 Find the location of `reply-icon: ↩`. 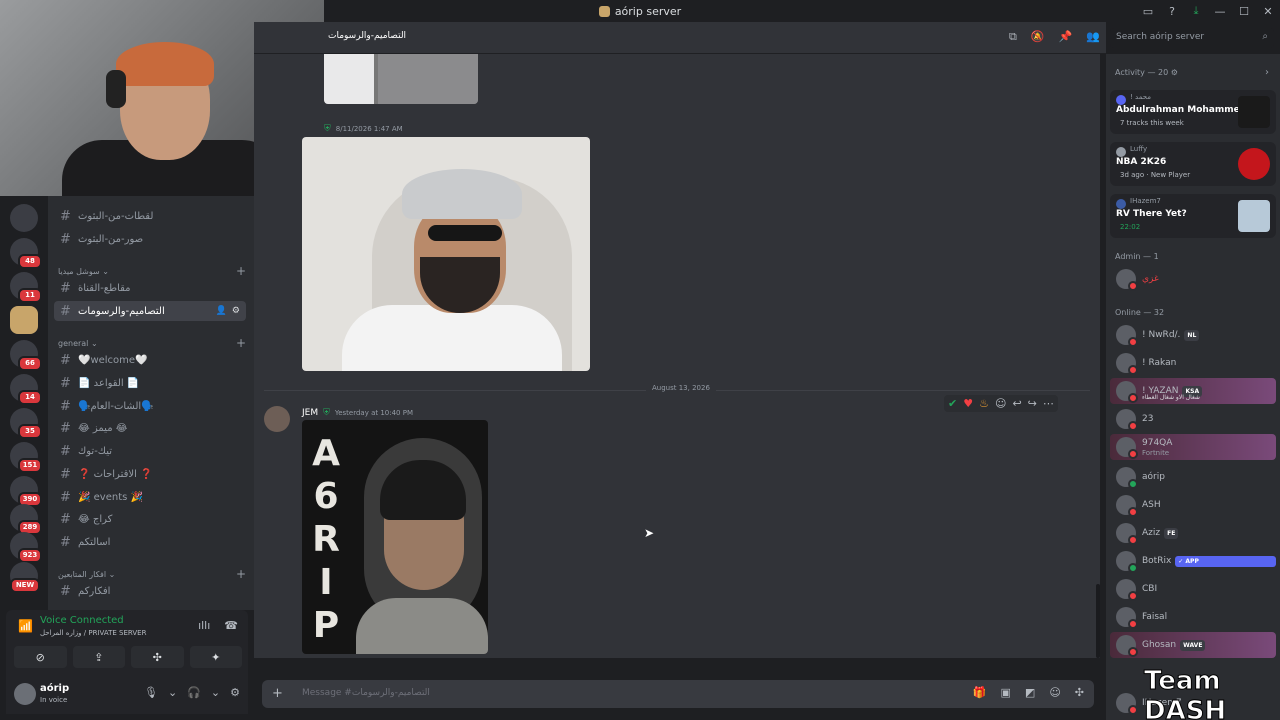

reply-icon: ↩ is located at coordinates (1016, 403).